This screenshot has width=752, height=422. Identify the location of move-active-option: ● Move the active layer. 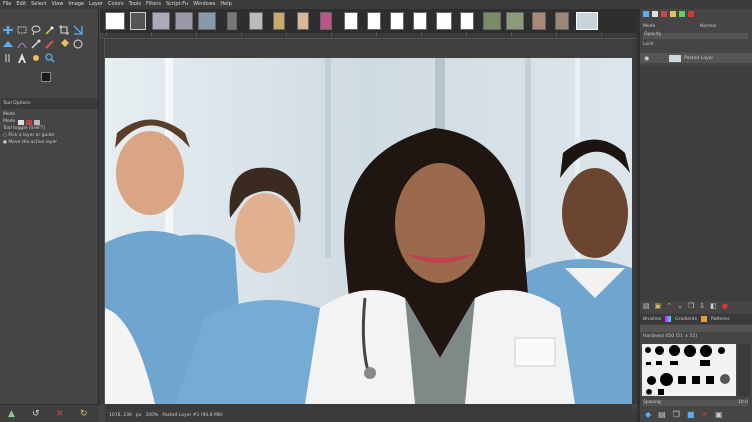
(30, 143).